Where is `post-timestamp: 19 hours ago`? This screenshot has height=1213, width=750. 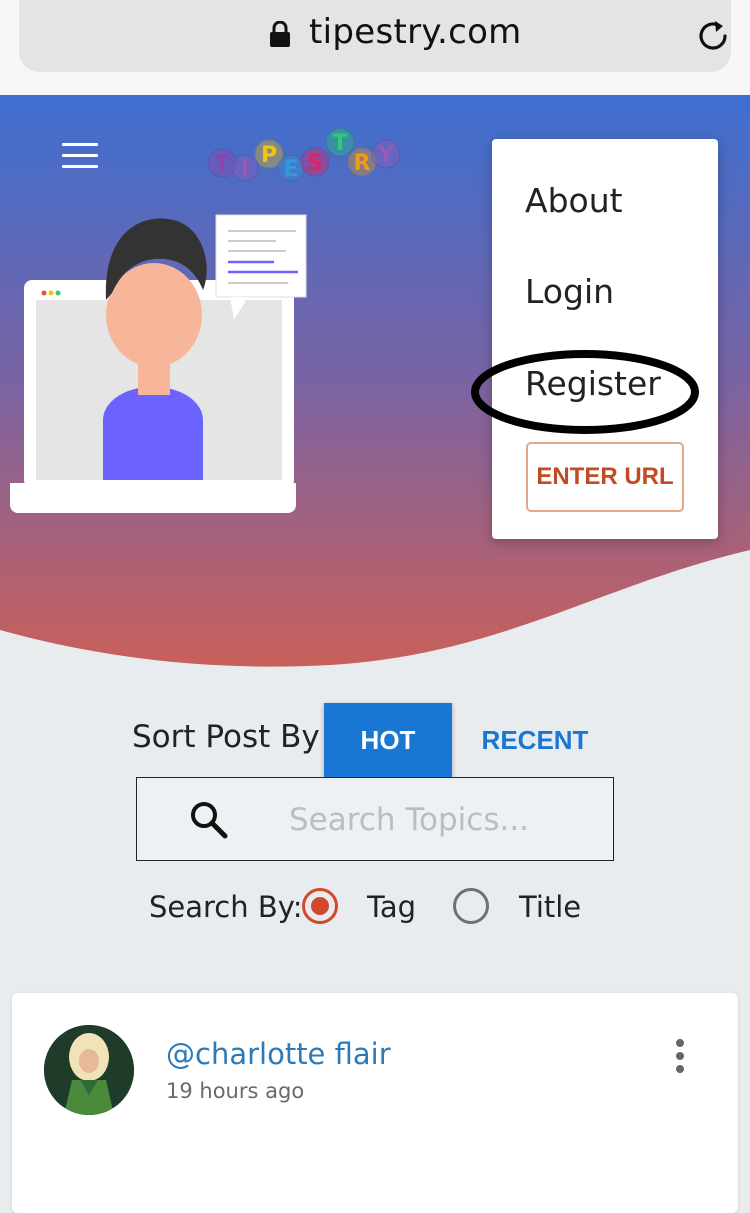 post-timestamp: 19 hours ago is located at coordinates (235, 1091).